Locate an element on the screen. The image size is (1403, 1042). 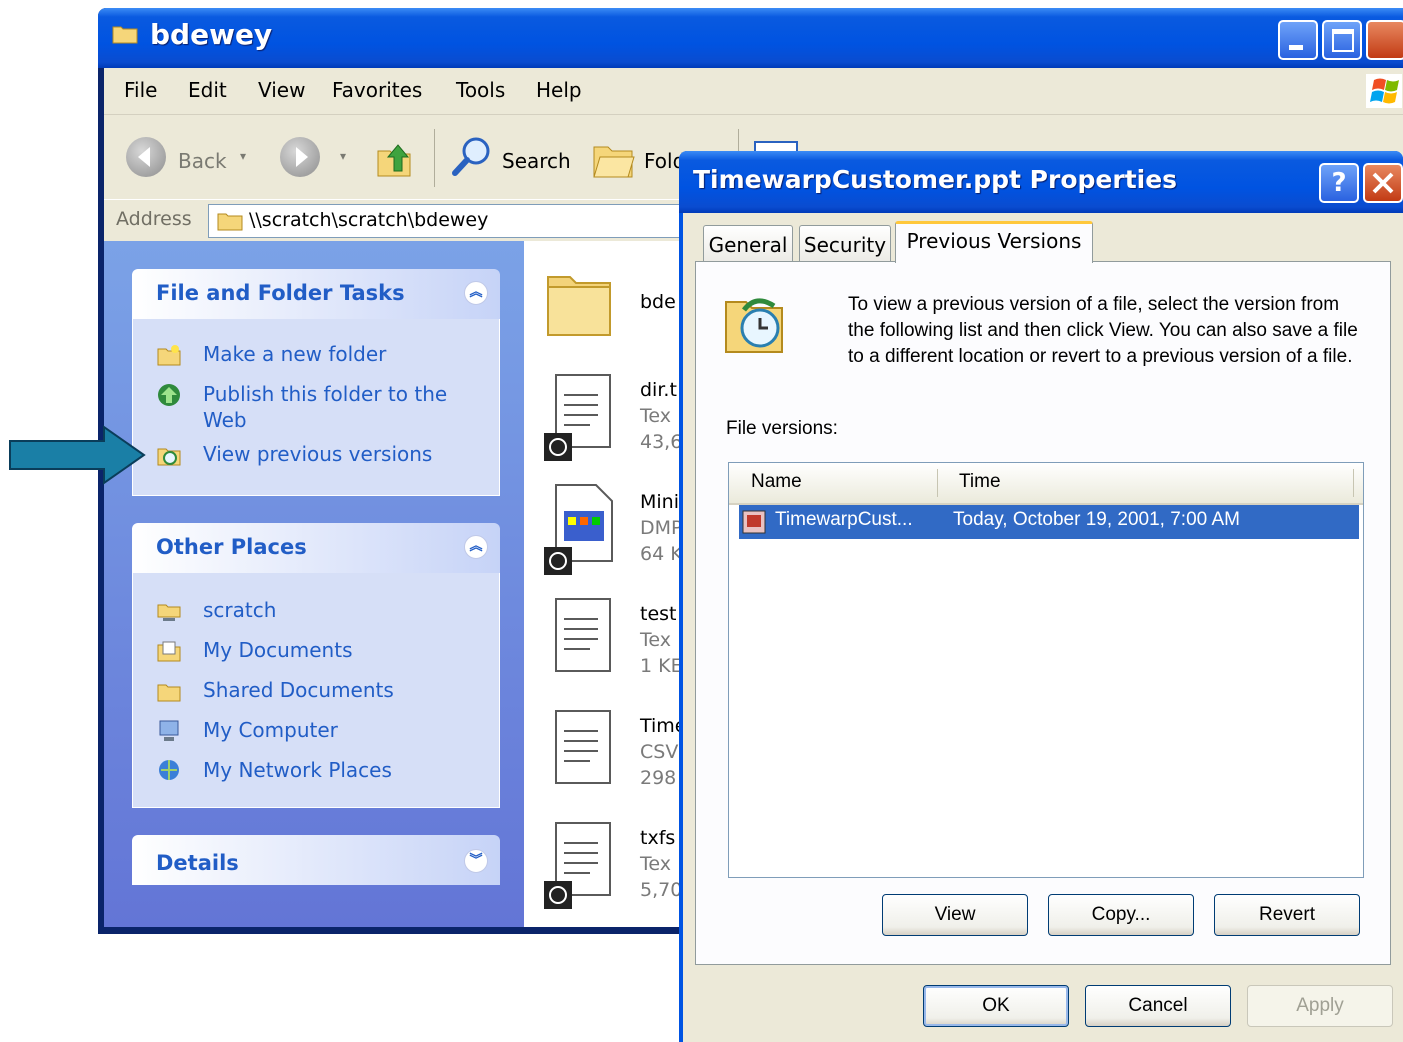
menu-tools: Tools is located at coordinates (480, 90).